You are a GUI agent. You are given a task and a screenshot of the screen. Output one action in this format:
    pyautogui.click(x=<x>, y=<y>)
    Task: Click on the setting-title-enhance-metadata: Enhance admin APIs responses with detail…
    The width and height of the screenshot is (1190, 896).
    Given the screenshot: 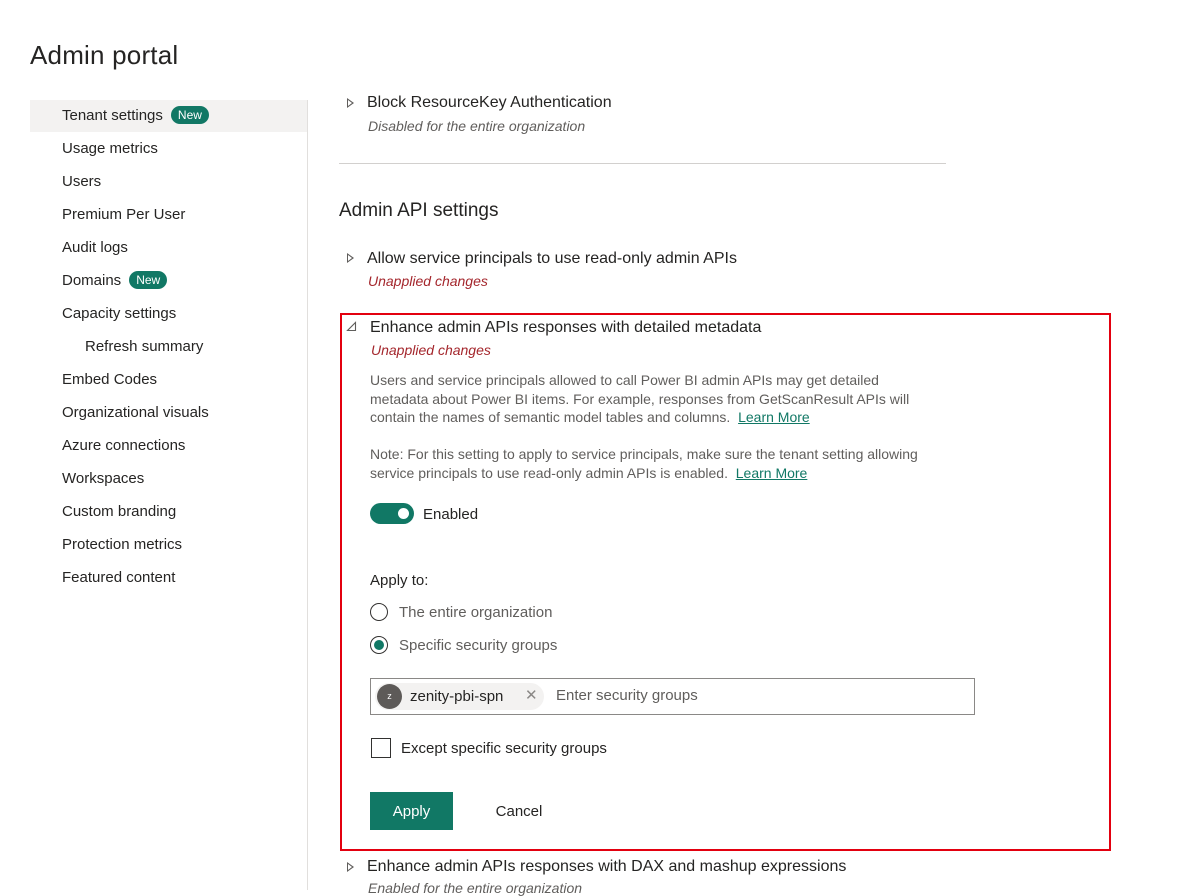 What is the action you would take?
    pyautogui.click(x=565, y=328)
    